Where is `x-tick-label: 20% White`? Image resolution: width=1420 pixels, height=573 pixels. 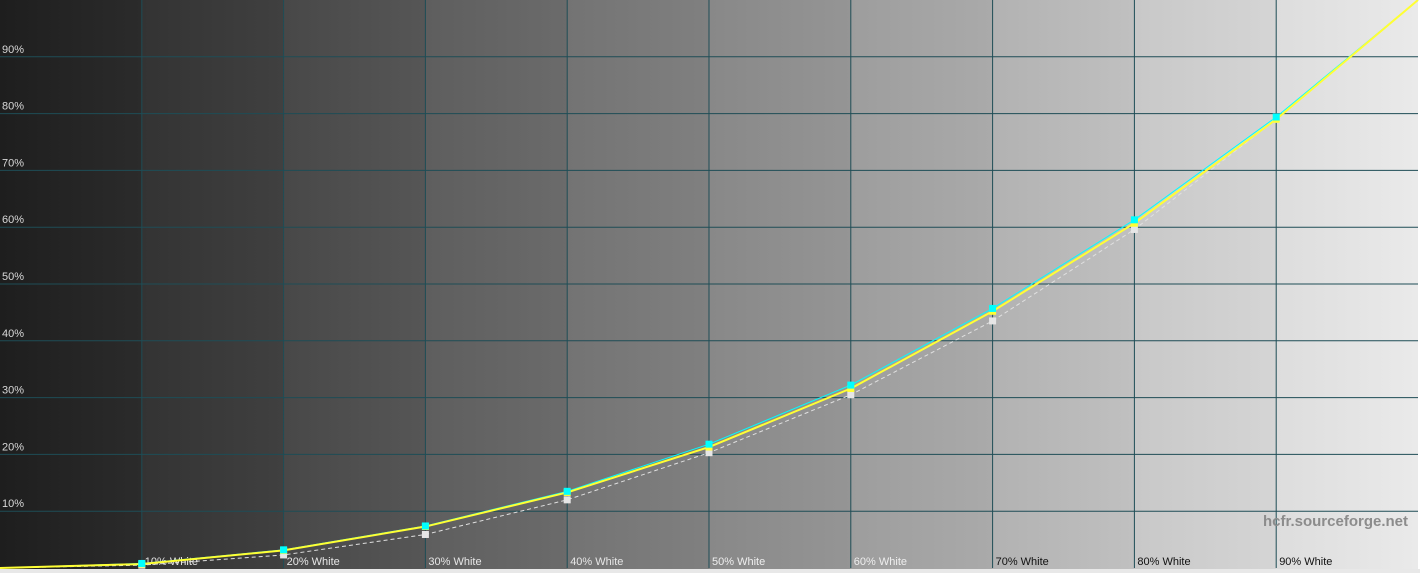 x-tick-label: 20% White is located at coordinates (313, 562).